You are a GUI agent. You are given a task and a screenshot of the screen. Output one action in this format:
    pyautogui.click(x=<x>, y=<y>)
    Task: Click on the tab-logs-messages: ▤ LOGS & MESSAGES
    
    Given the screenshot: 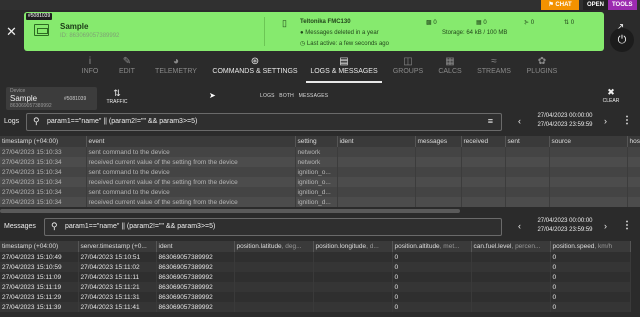 What is the action you would take?
    pyautogui.click(x=344, y=69)
    